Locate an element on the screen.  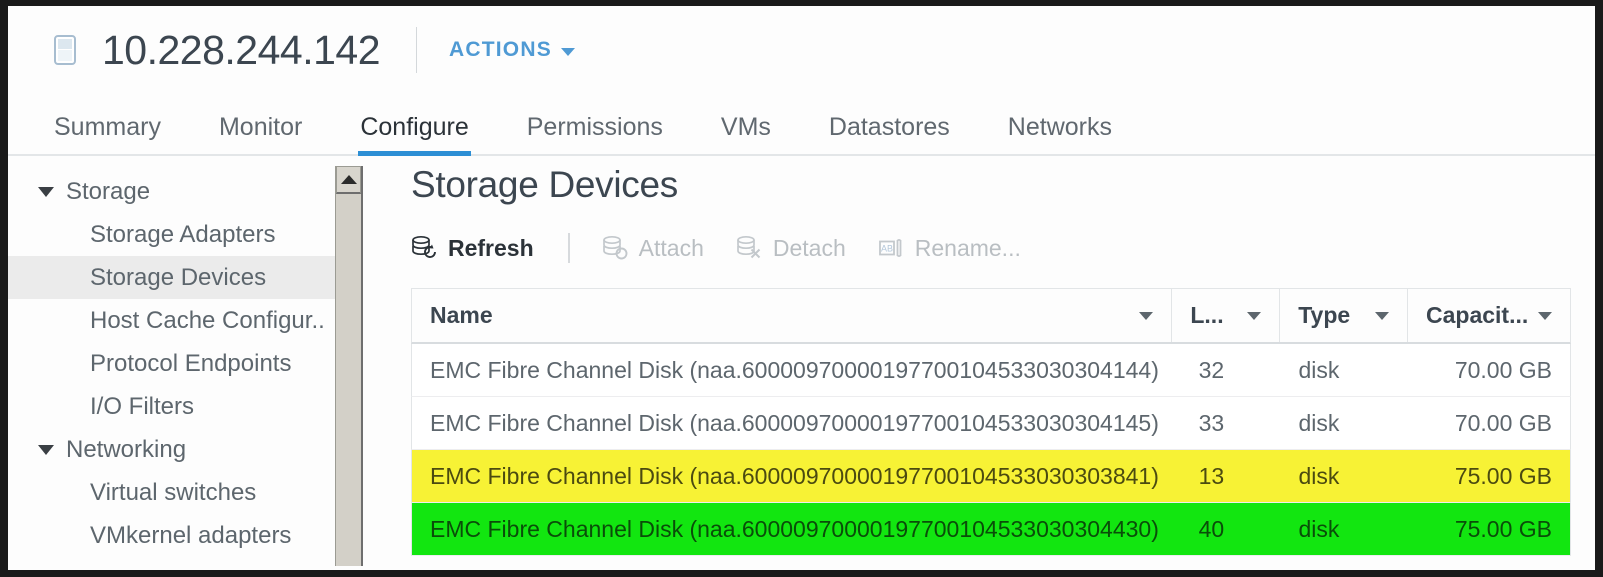
sidebar-item-storage-adapters: Storage Adapters is located at coordinates (185, 234).